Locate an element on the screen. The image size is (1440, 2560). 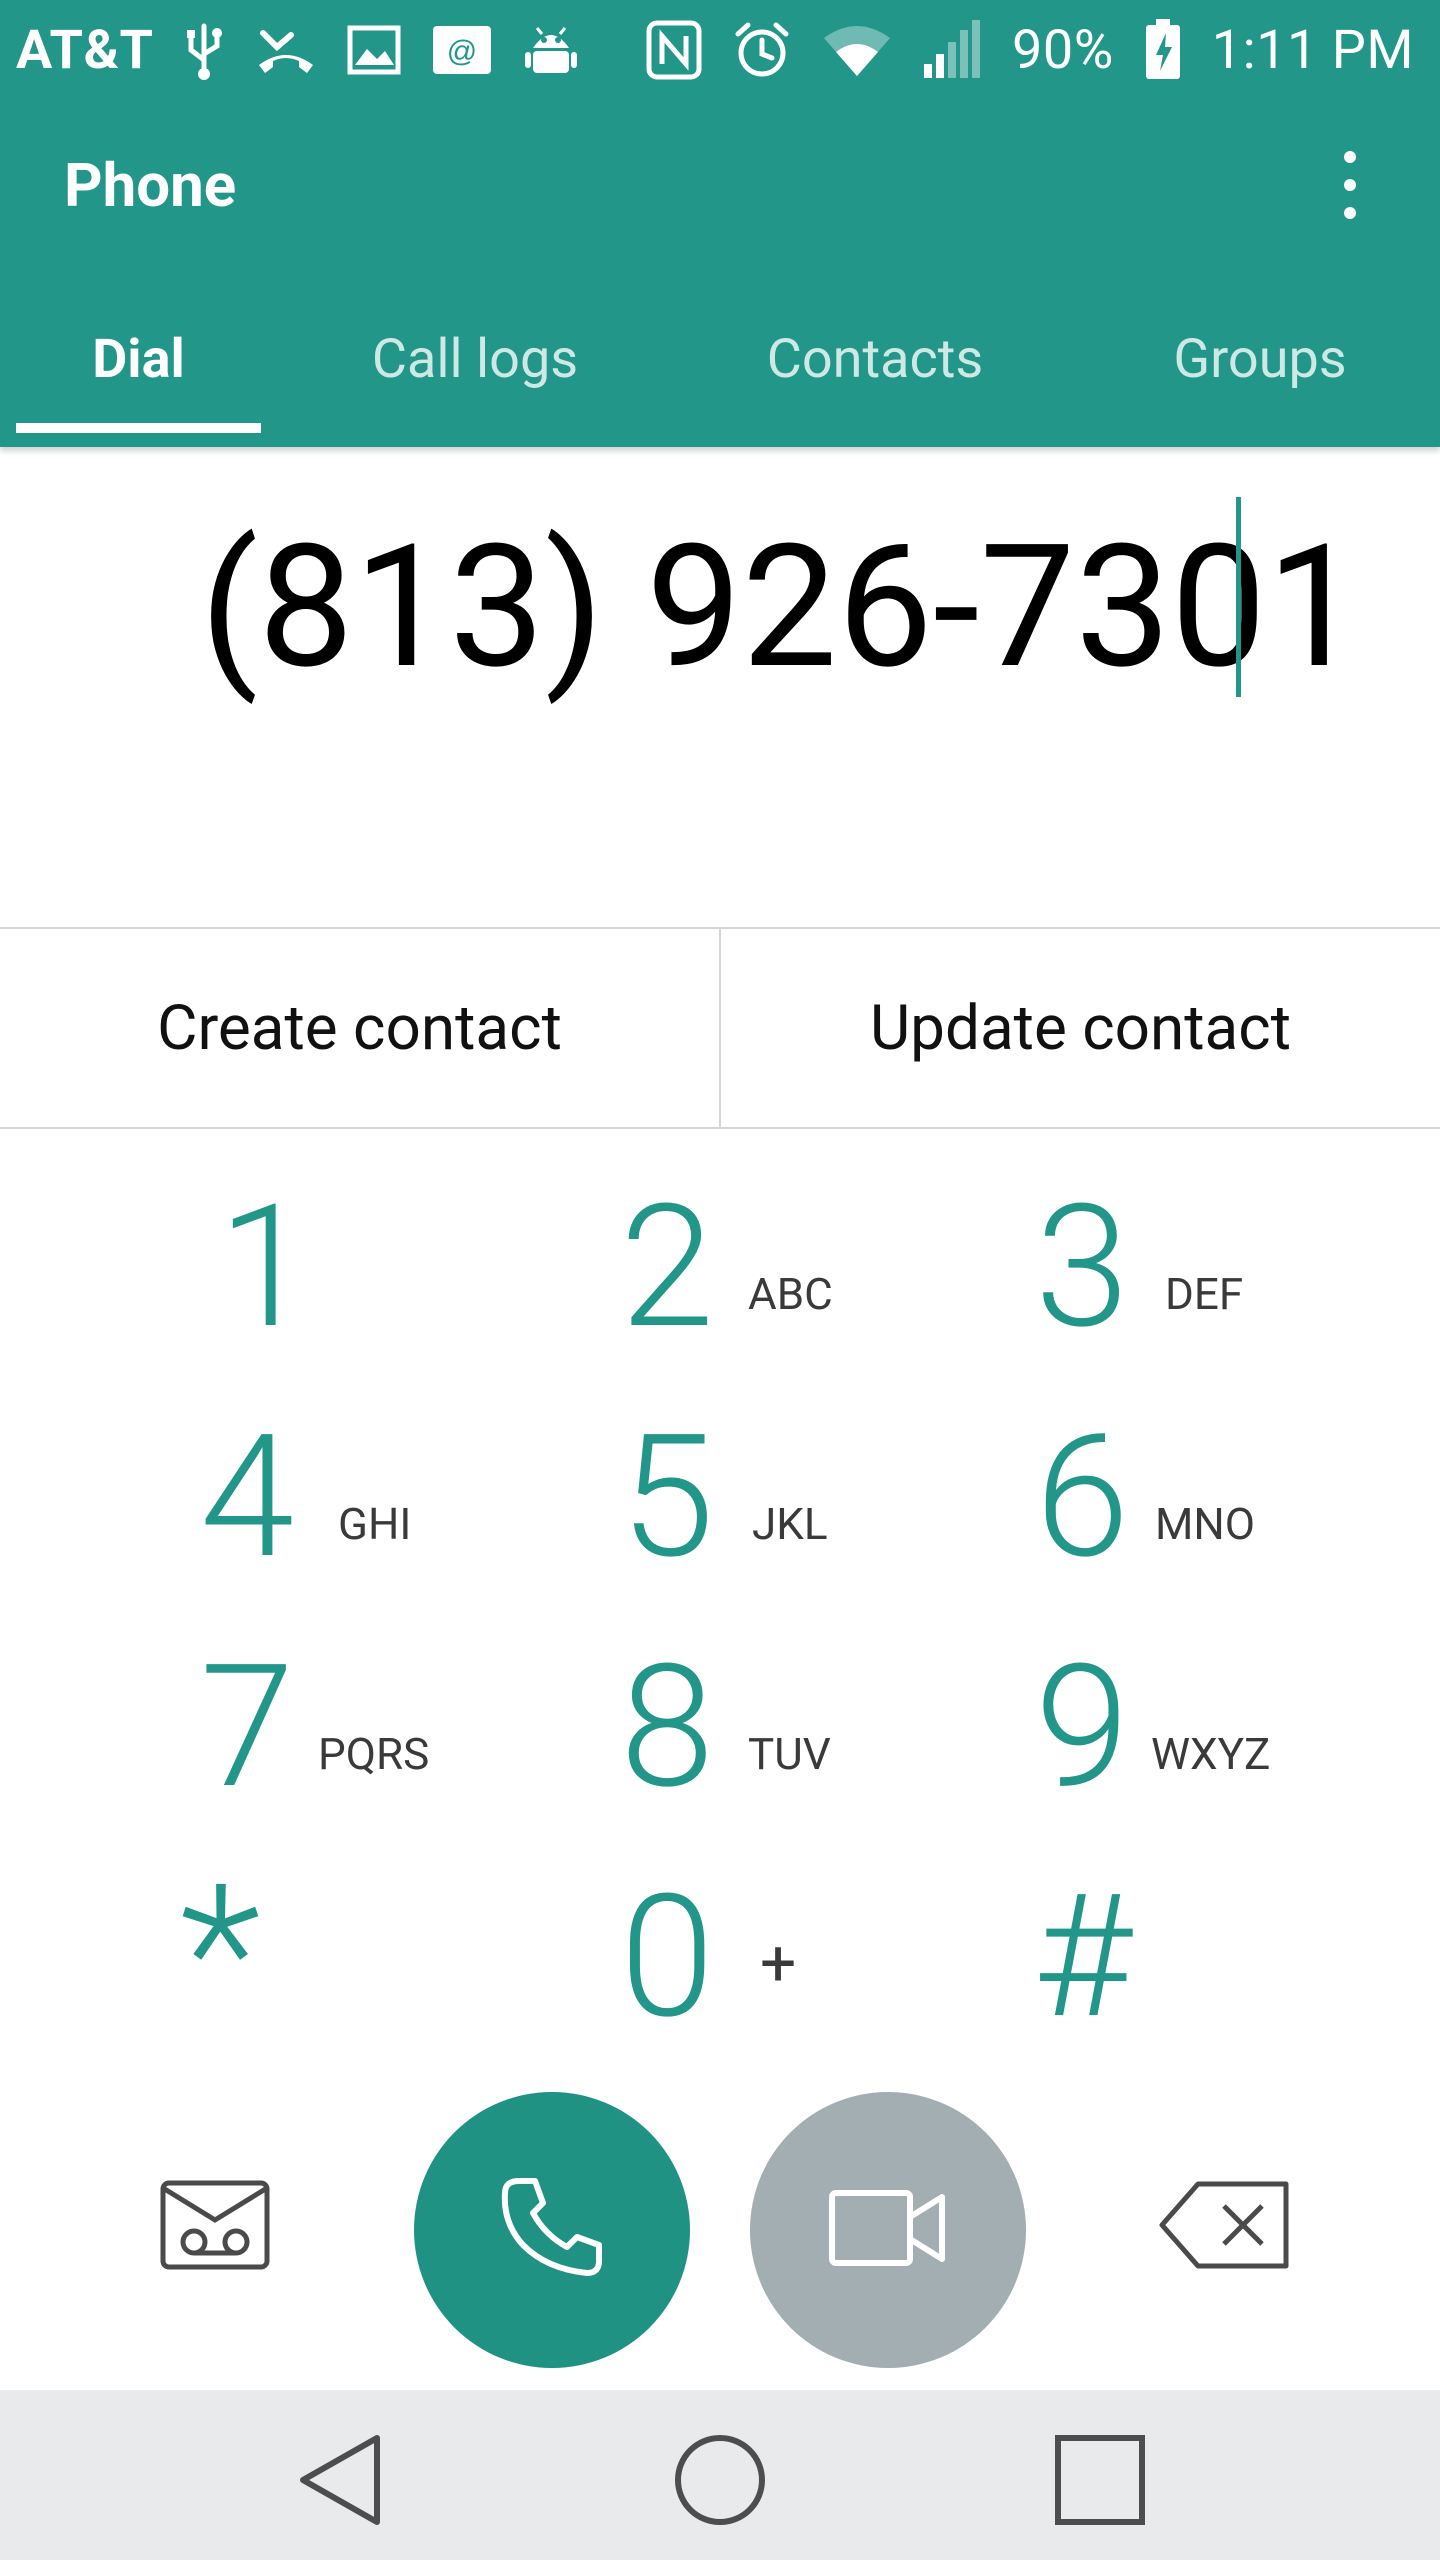
dialpad-key-star: * is located at coordinates (250, 1935).